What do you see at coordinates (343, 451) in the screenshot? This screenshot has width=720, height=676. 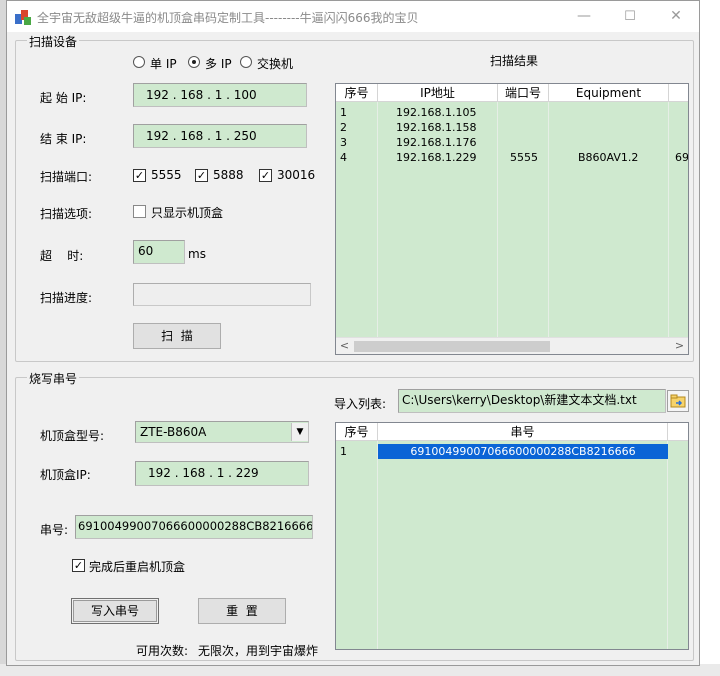 I see `serial-row-no: 1` at bounding box center [343, 451].